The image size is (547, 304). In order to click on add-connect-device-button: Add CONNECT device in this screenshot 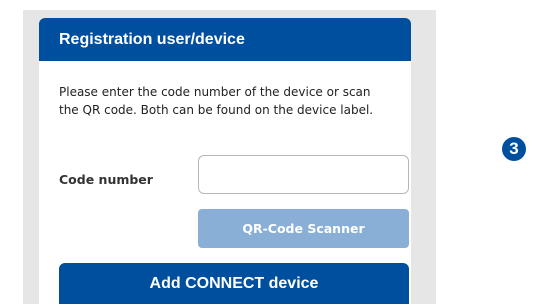, I will do `click(234, 283)`.